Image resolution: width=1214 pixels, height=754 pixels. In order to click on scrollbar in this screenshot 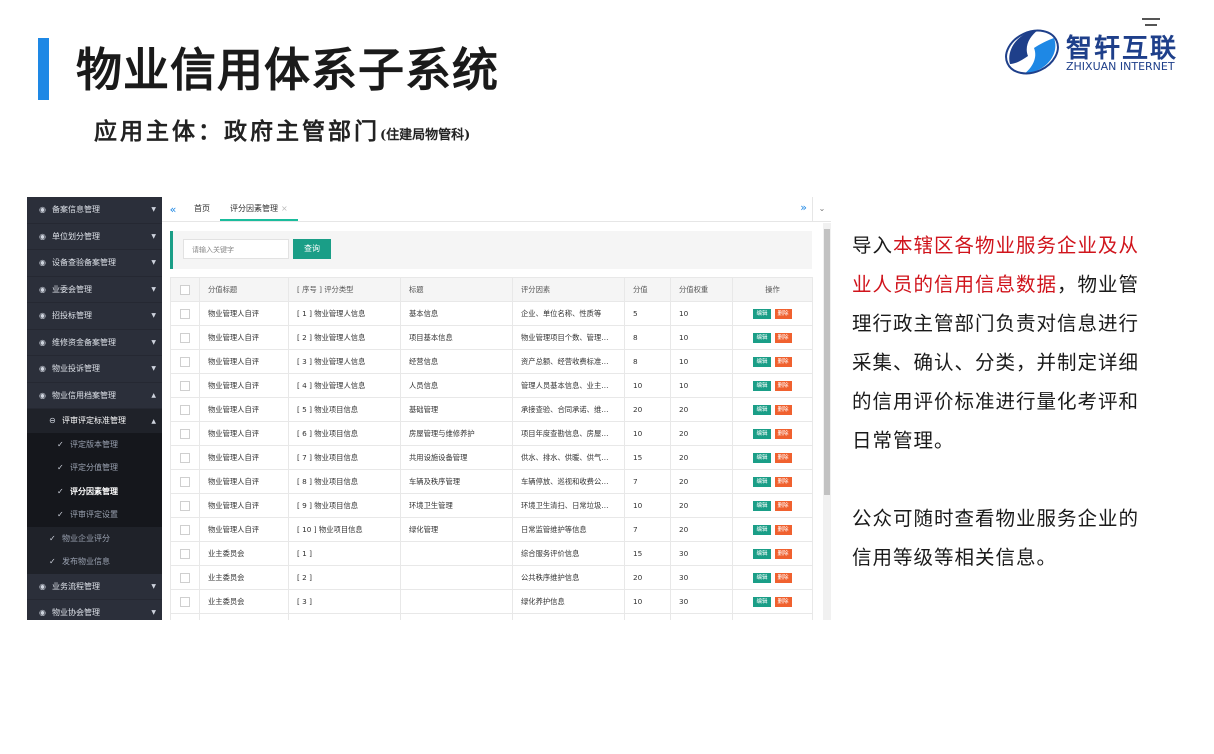, I will do `click(827, 421)`.